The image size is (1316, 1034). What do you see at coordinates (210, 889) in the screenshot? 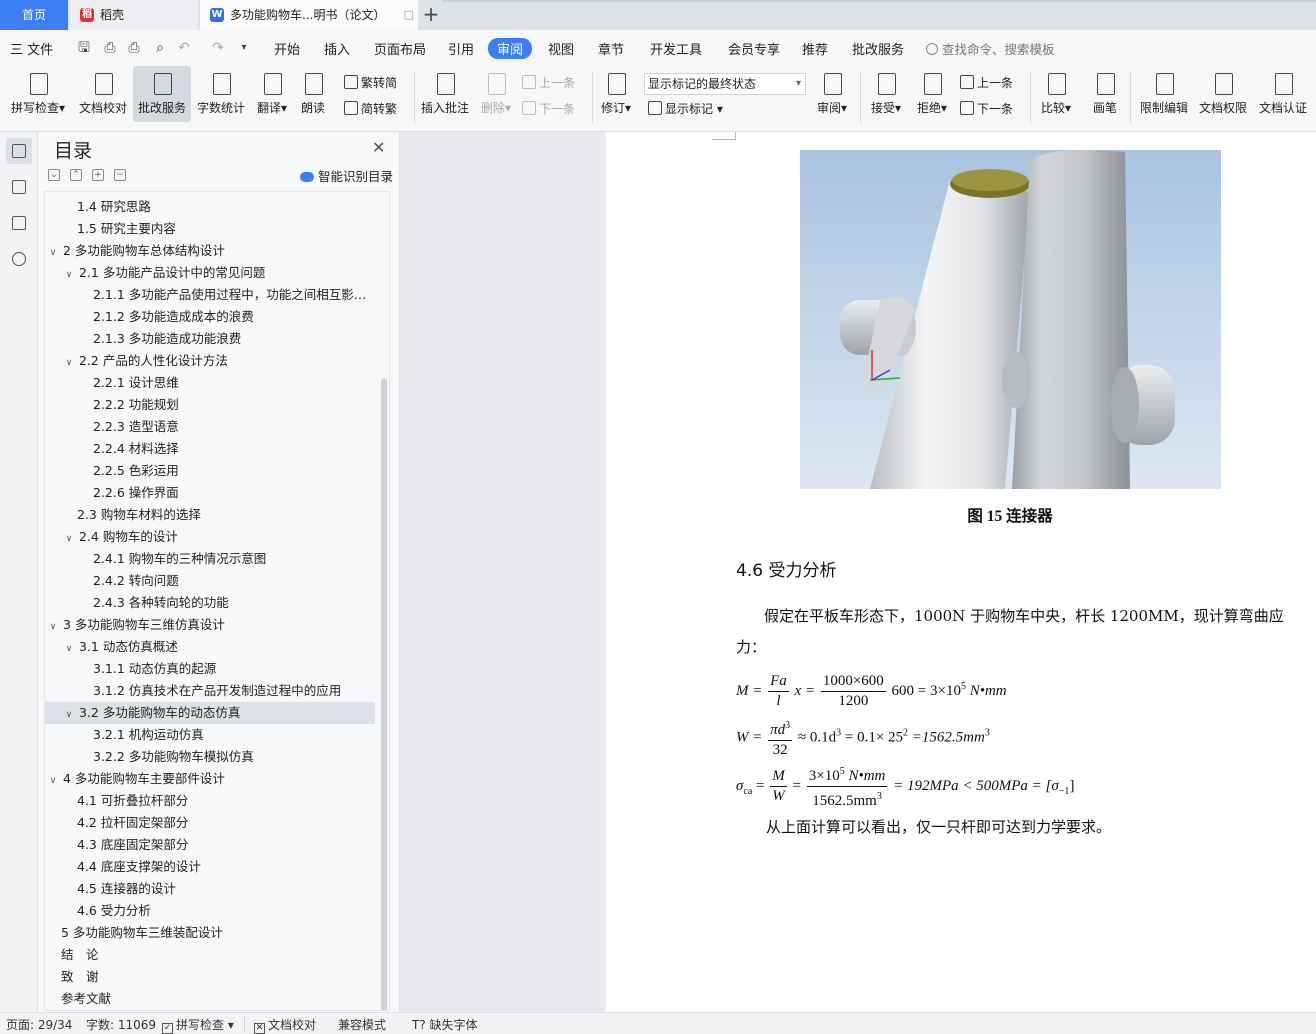
I see `toc-item: 4.5 连接器的设计` at bounding box center [210, 889].